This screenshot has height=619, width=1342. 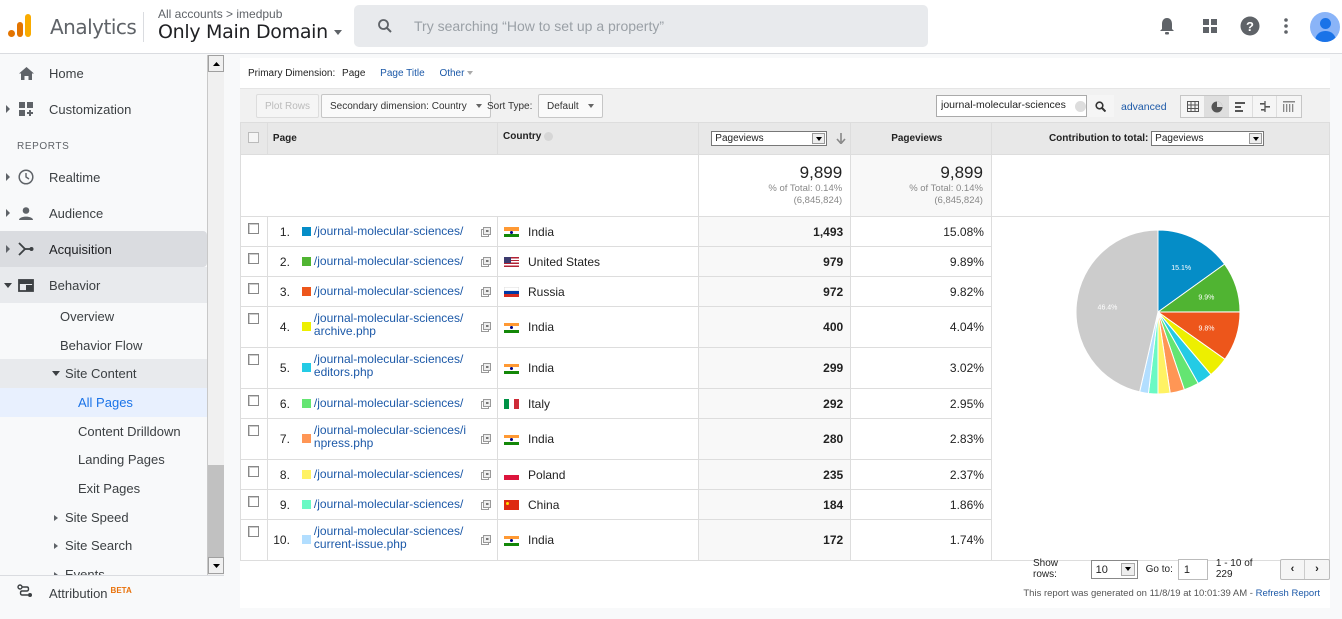 What do you see at coordinates (769, 138) in the screenshot?
I see `metric-select: Pageviews` at bounding box center [769, 138].